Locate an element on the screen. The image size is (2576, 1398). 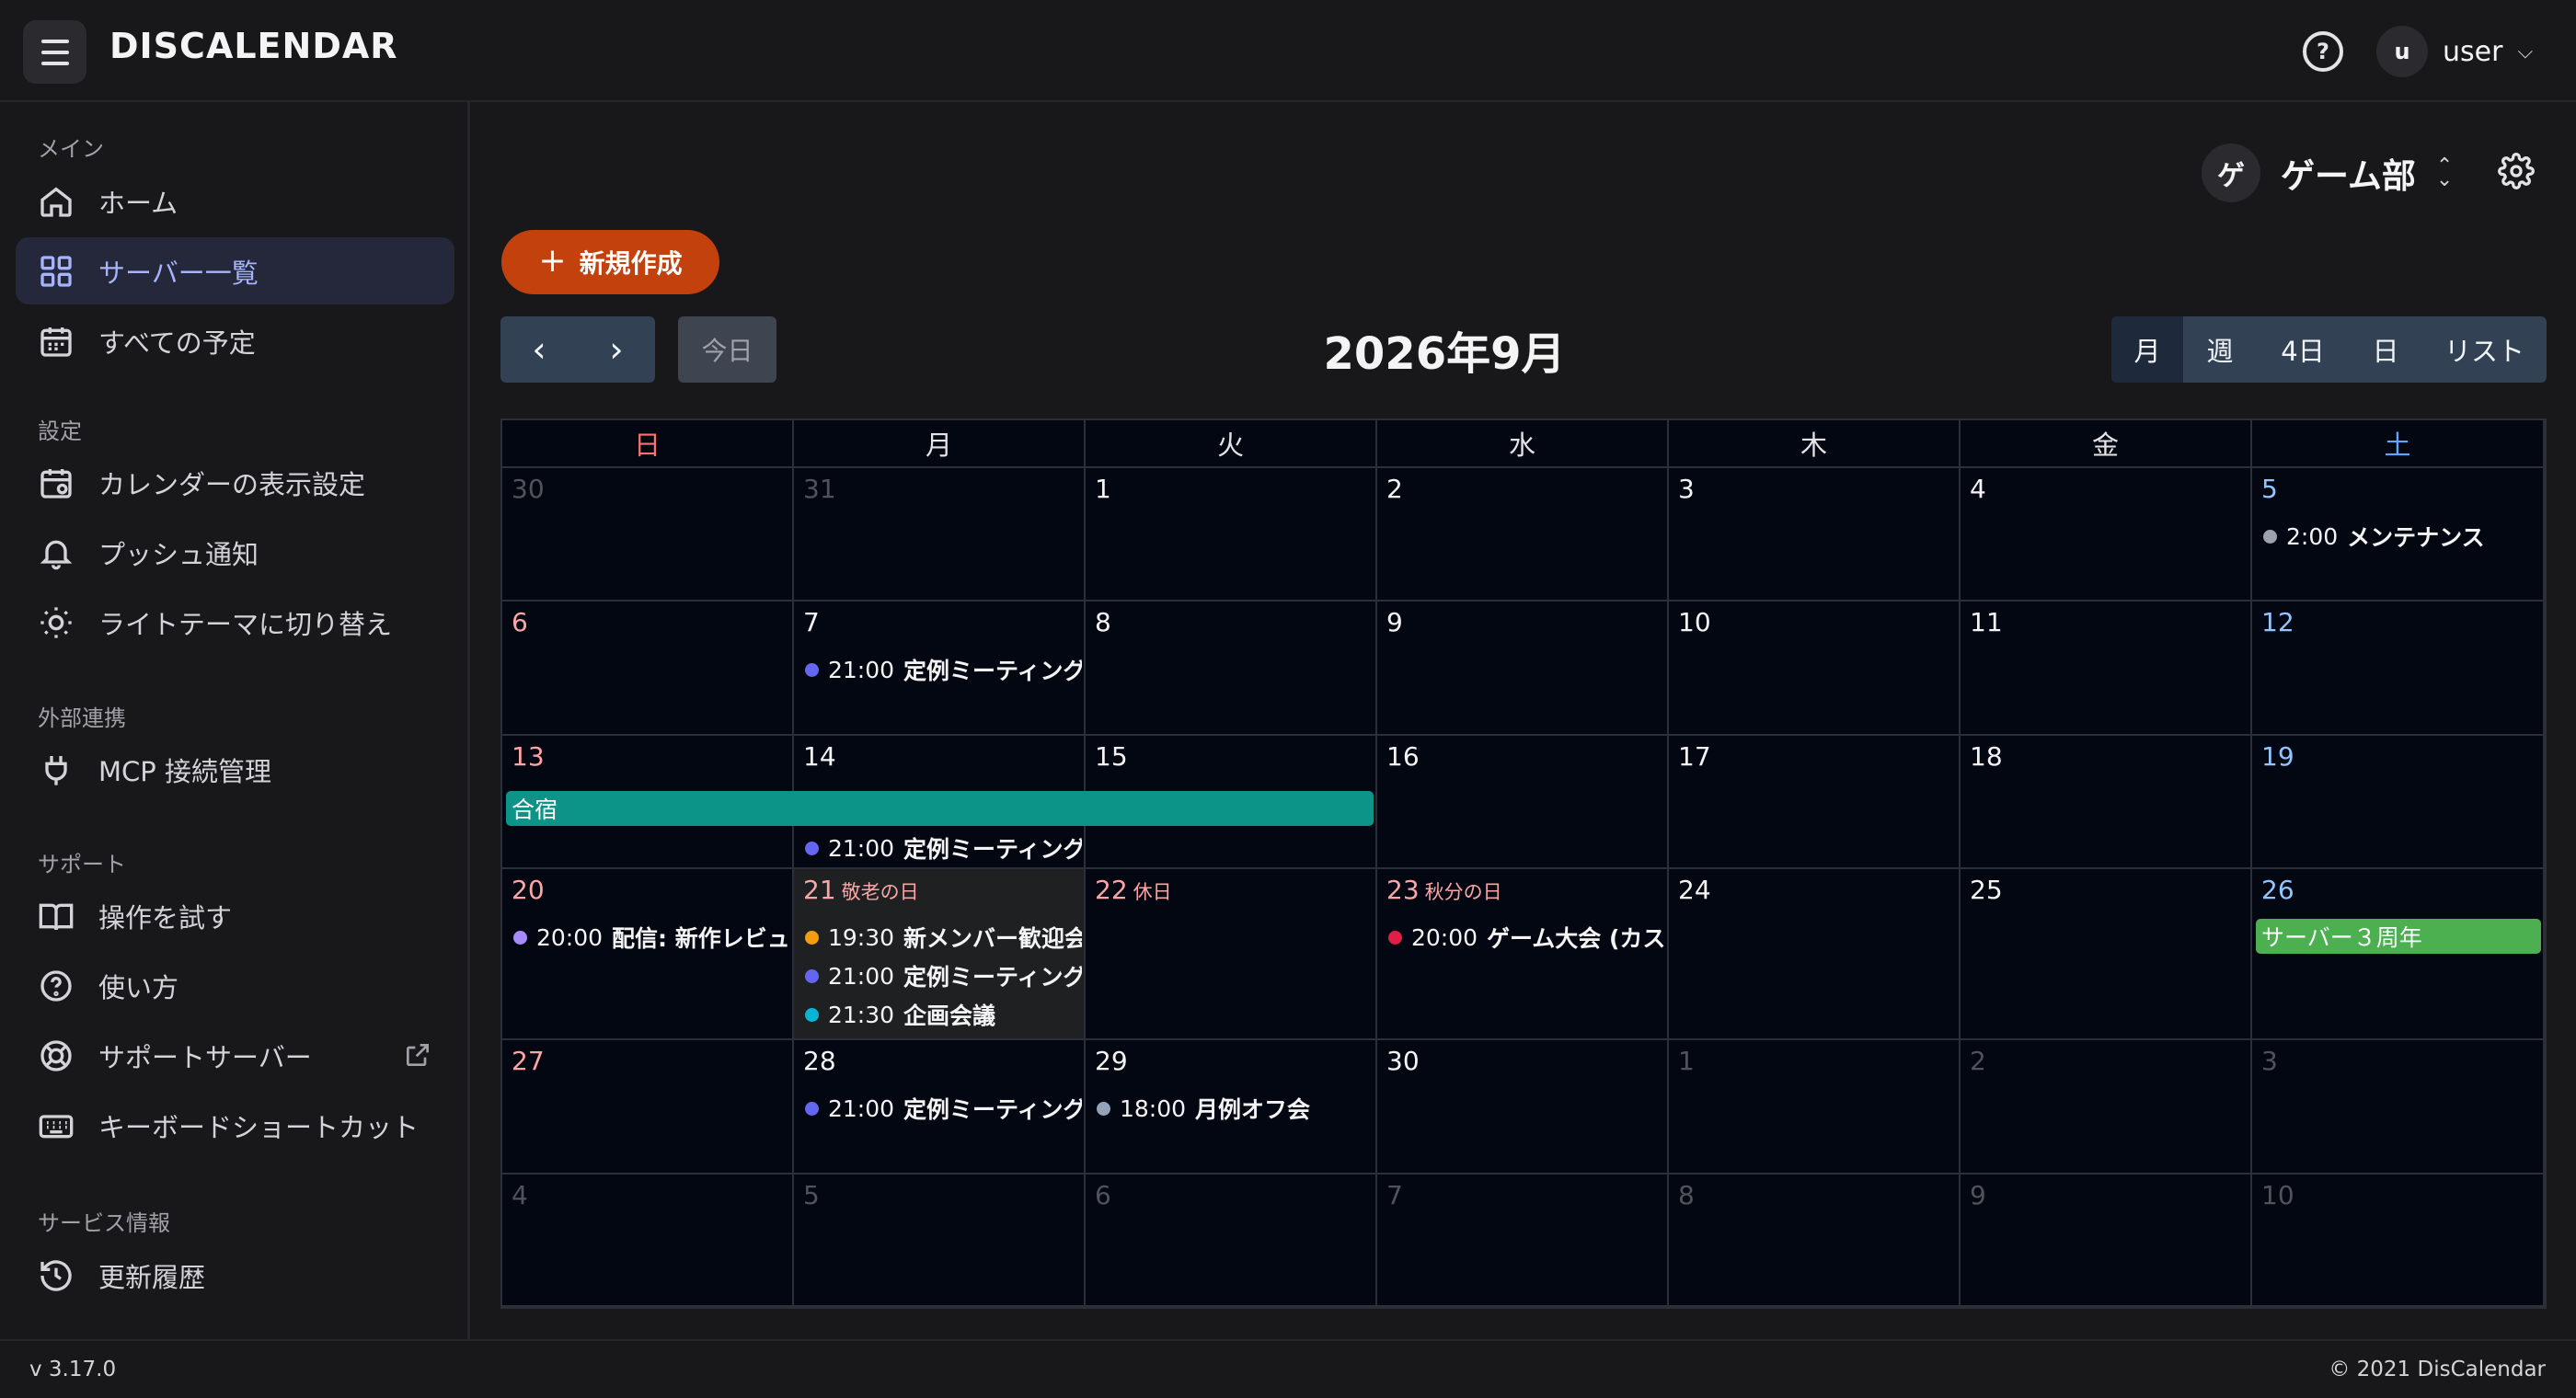
day-cell: 25 is located at coordinates (2106, 954).